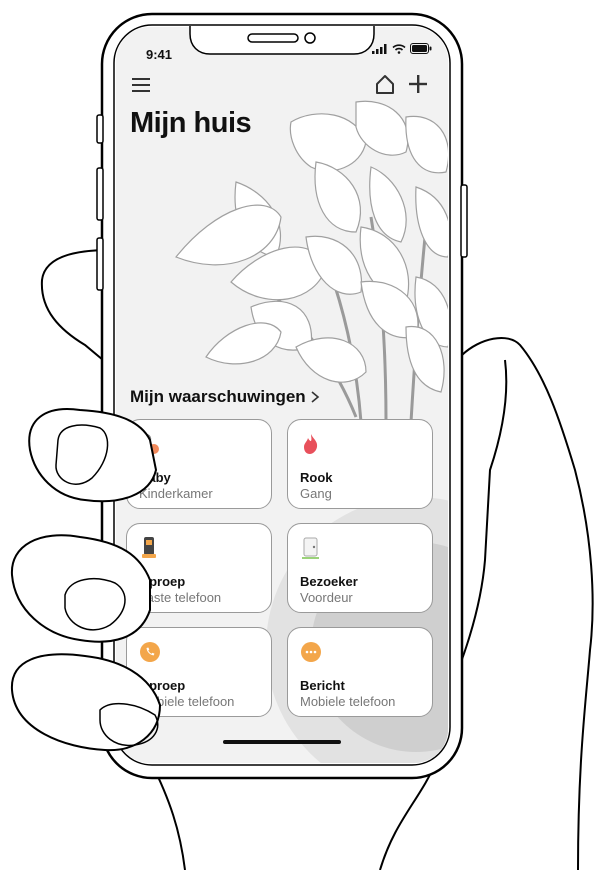 This screenshot has height=870, width=600. I want to click on flame-icon, so click(311, 444).